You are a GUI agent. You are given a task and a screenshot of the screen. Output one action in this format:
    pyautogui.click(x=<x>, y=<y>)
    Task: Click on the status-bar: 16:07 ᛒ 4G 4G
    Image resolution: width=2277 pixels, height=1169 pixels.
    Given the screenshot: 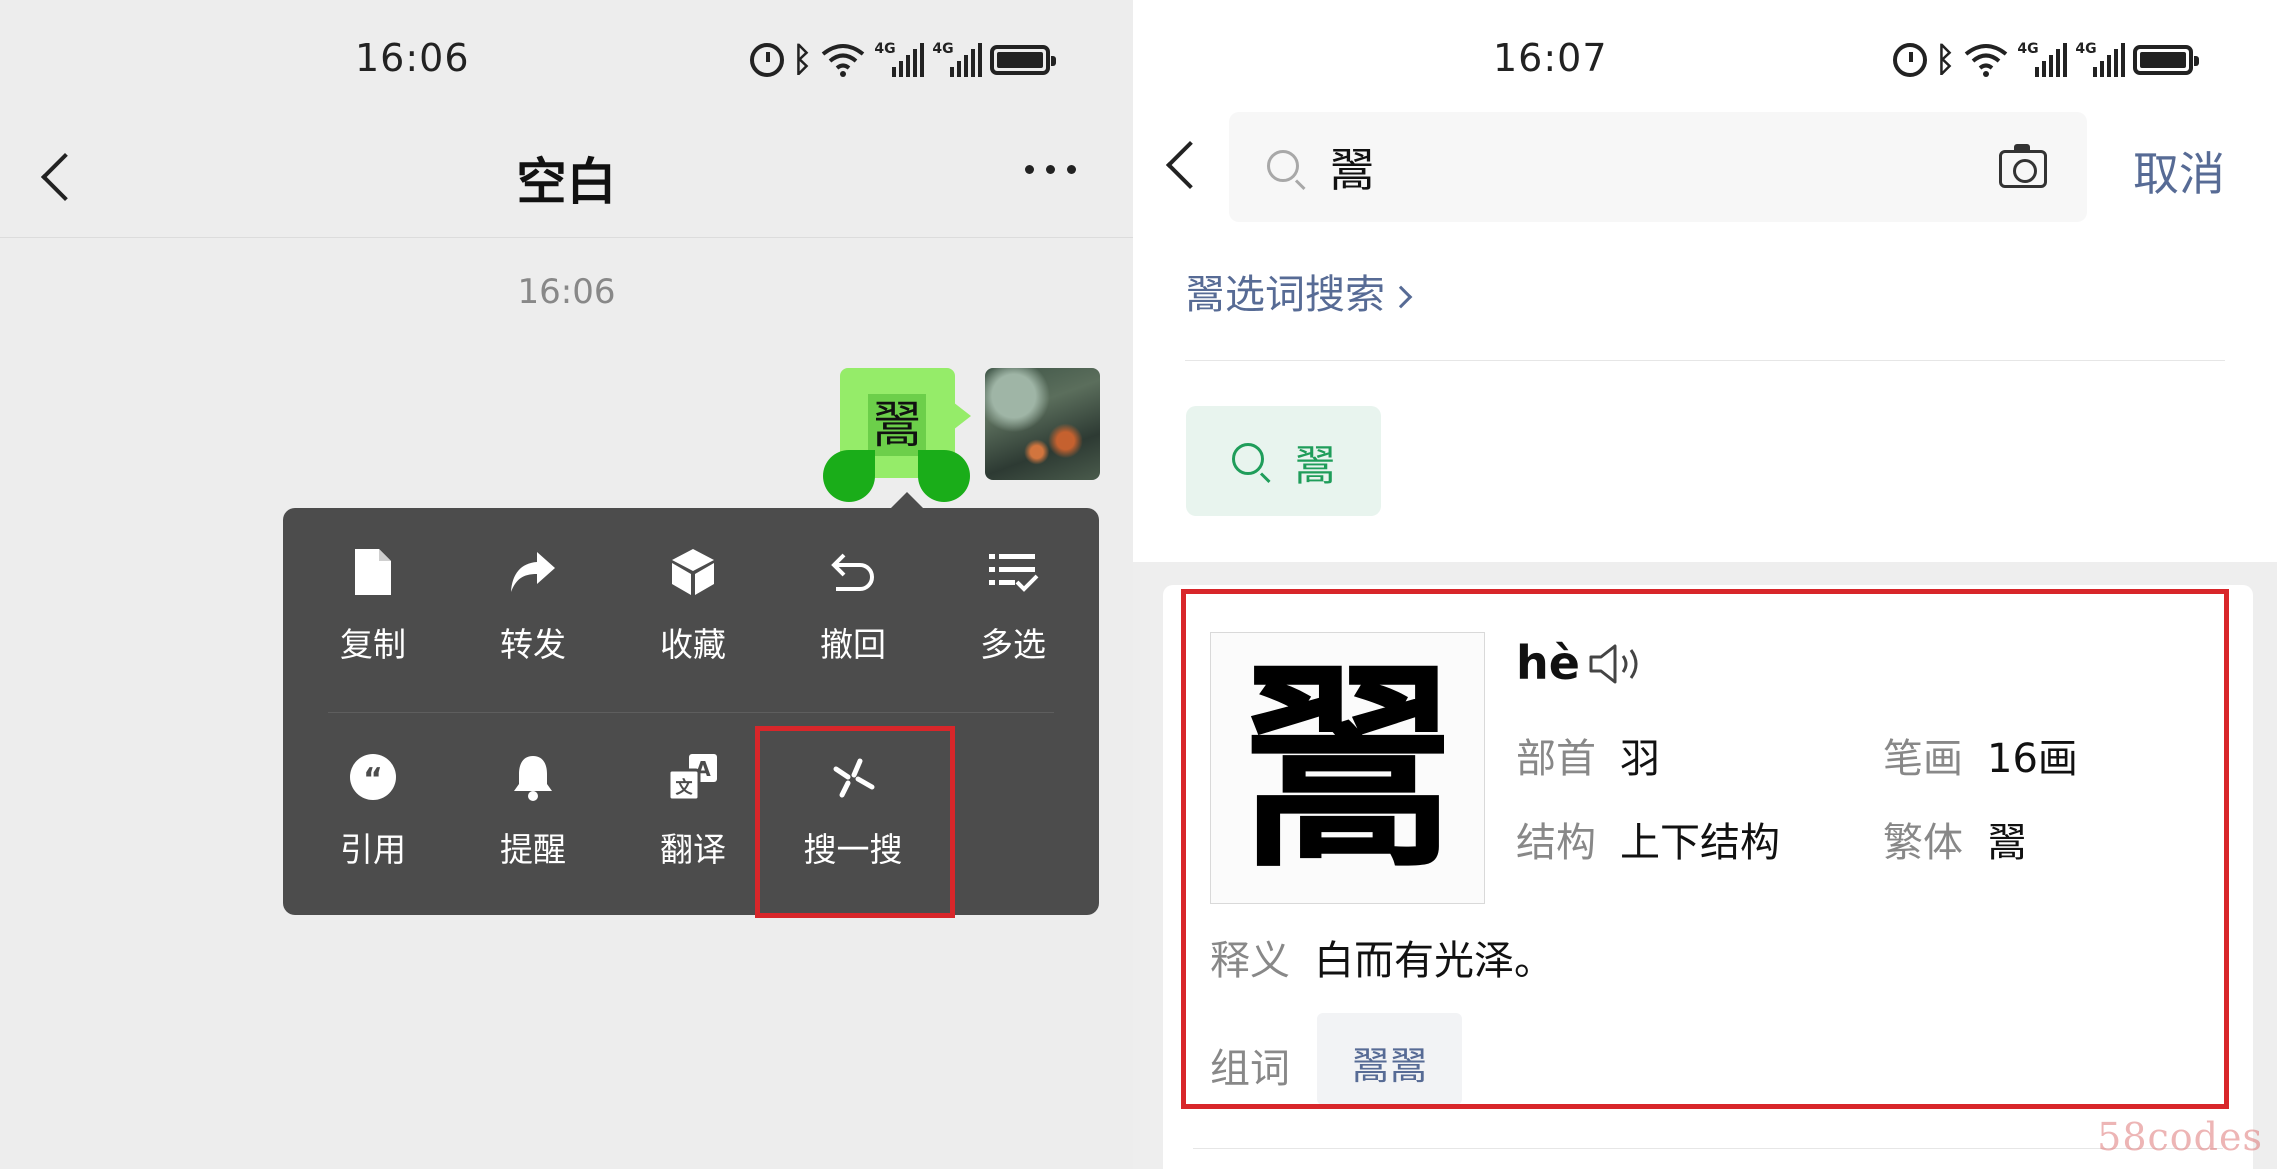 What is the action you would take?
    pyautogui.click(x=1705, y=60)
    